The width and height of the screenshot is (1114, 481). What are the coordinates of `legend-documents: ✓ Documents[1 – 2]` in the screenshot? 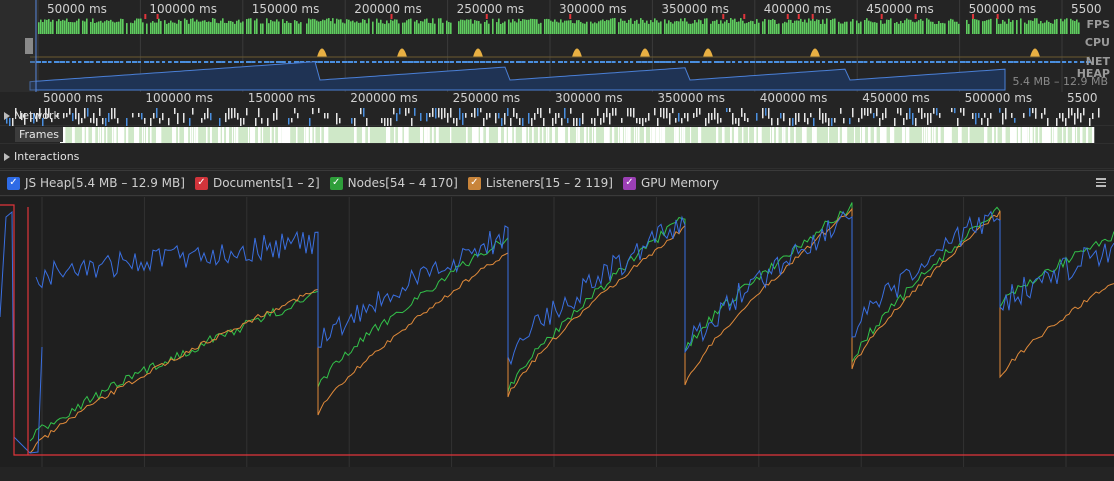 It's located at (257, 183).